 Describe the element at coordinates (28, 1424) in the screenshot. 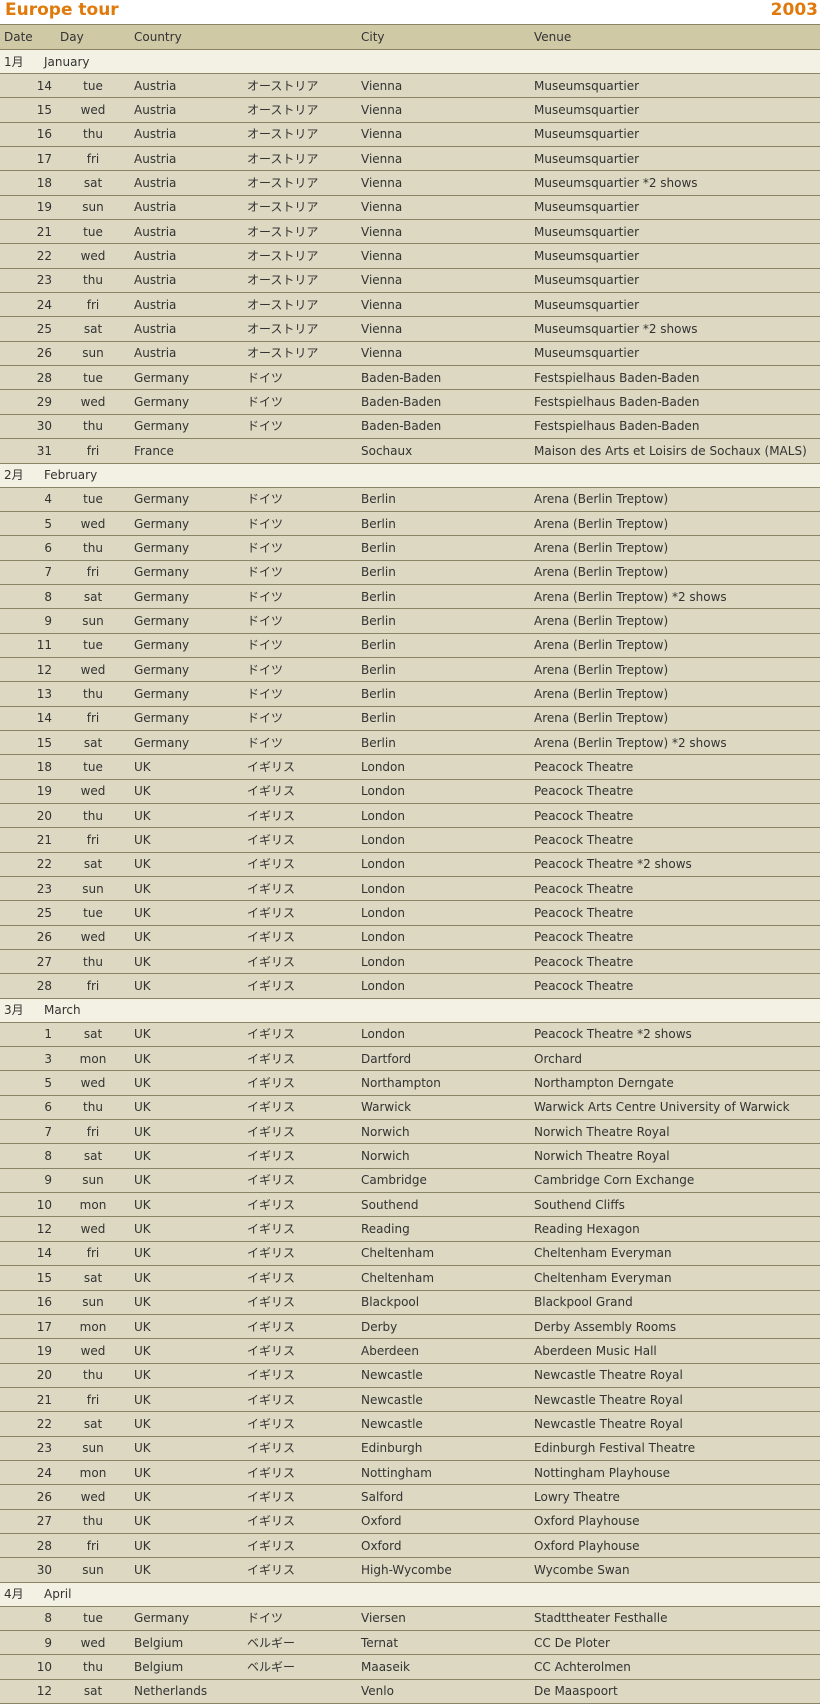

I see `cell-date: 22` at that location.